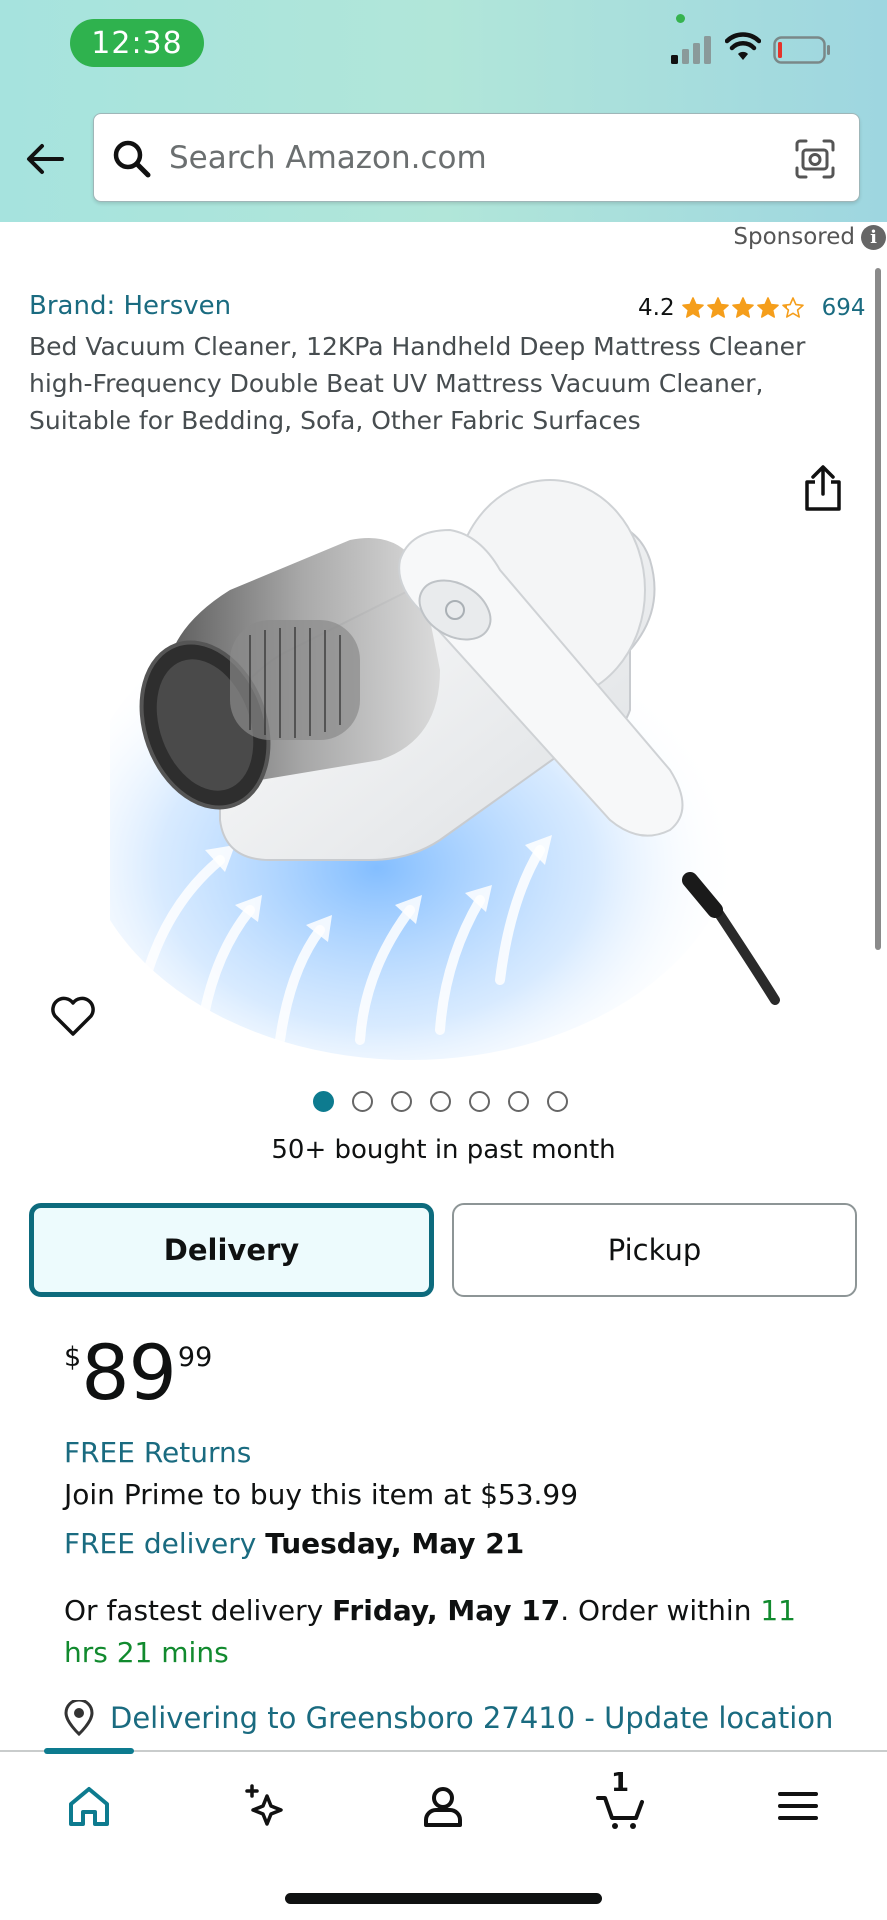 This screenshot has width=887, height=1920. I want to click on prime-offer-text: Join Prime to buy this item at $53.99, so click(321, 1494).